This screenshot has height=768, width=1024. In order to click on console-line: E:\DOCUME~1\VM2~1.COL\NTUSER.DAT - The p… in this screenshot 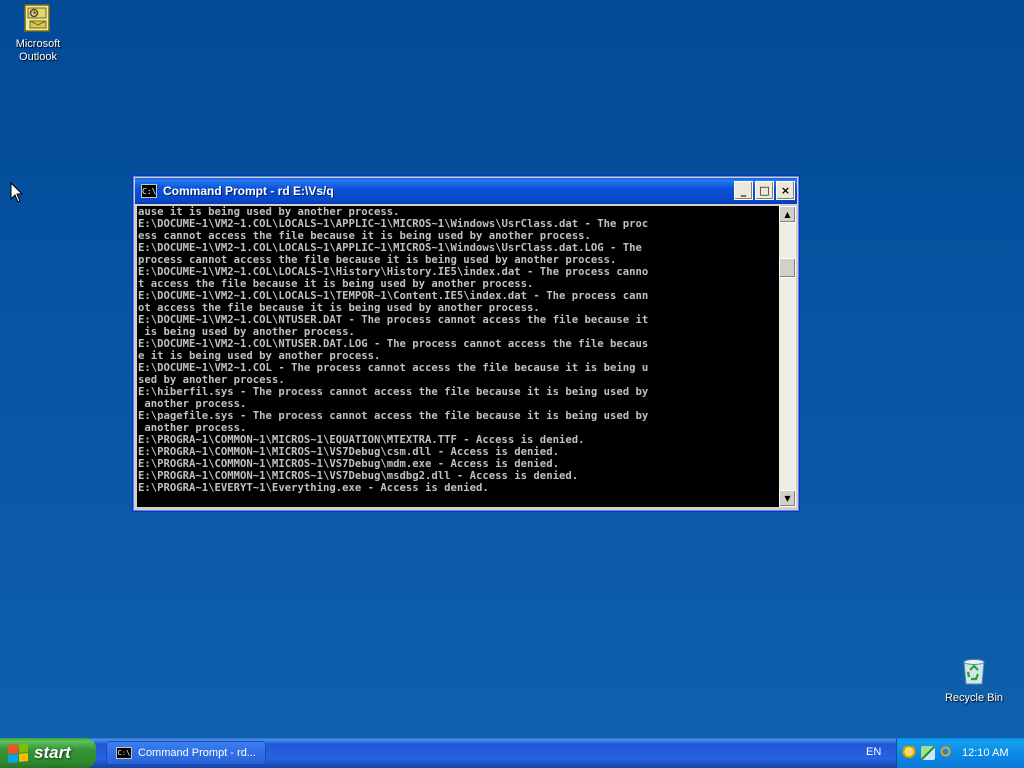, I will do `click(393, 320)`.